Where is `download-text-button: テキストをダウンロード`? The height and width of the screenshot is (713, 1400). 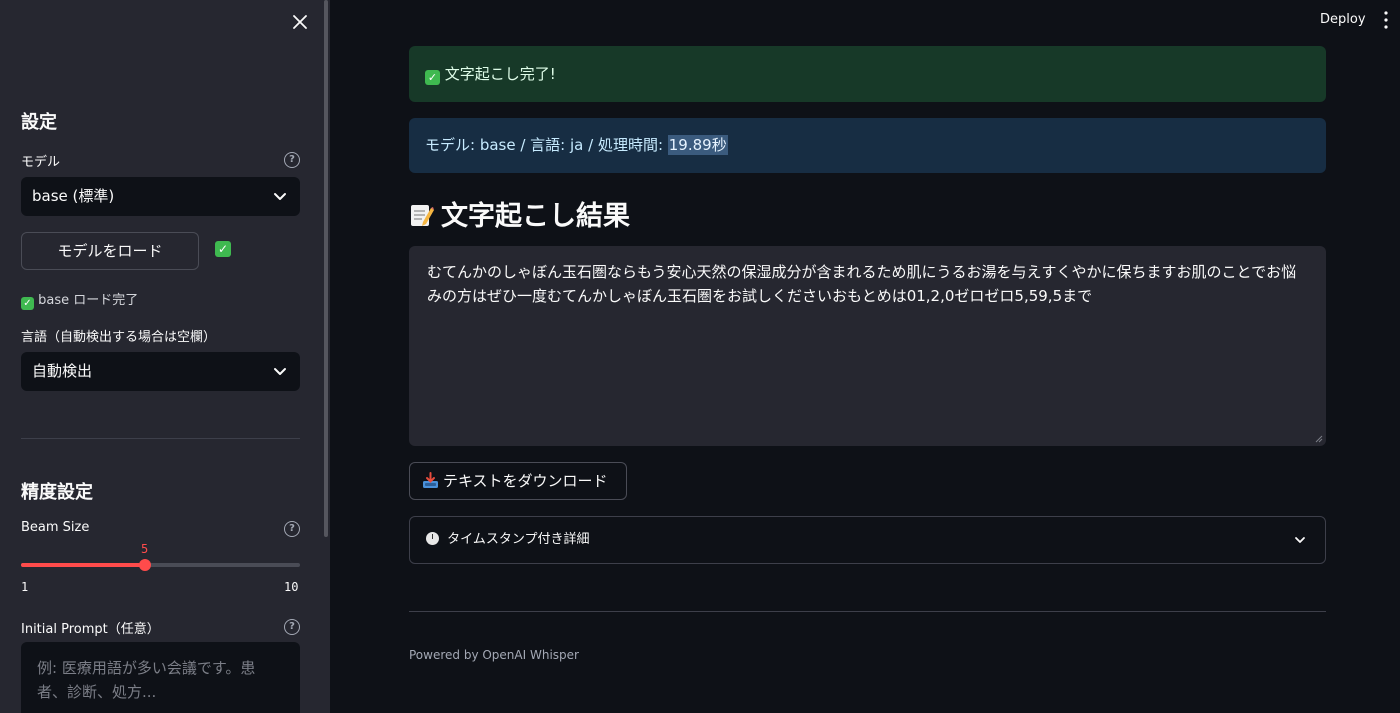
download-text-button: テキストをダウンロード is located at coordinates (518, 481).